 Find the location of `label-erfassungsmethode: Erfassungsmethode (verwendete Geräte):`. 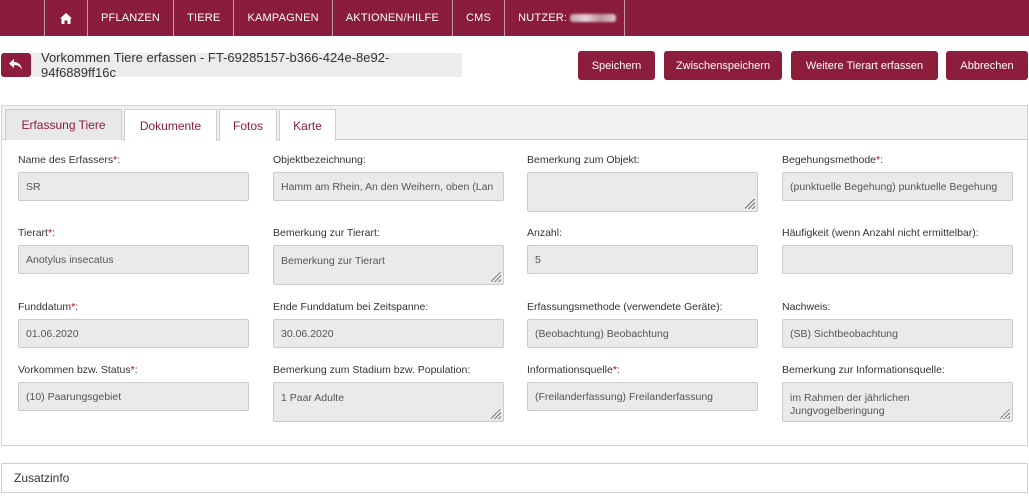

label-erfassungsmethode: Erfassungsmethode (verwendete Geräte): is located at coordinates (625, 307).